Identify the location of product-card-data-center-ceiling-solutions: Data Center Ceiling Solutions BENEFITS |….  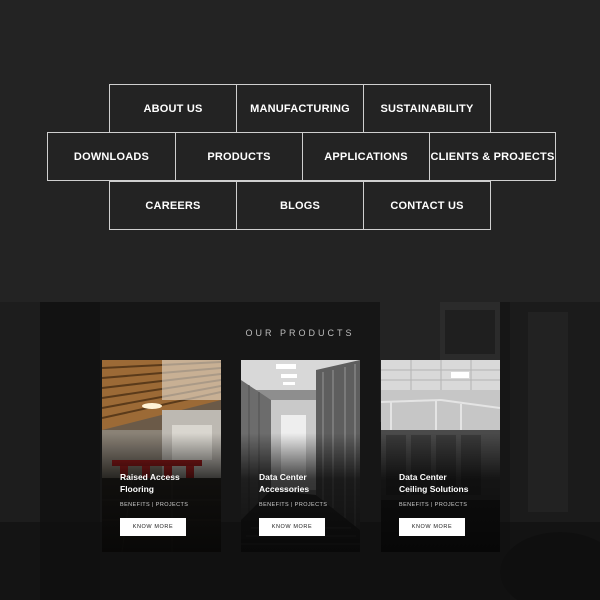
(440, 456).